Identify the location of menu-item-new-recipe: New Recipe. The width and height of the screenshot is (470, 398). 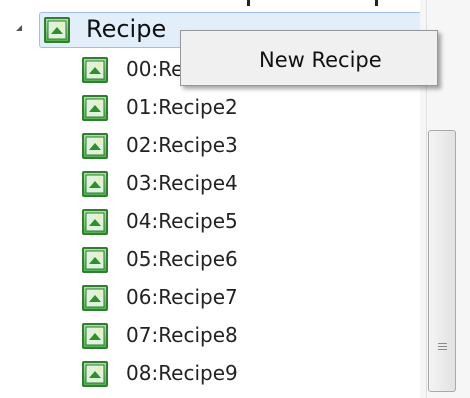
(309, 58).